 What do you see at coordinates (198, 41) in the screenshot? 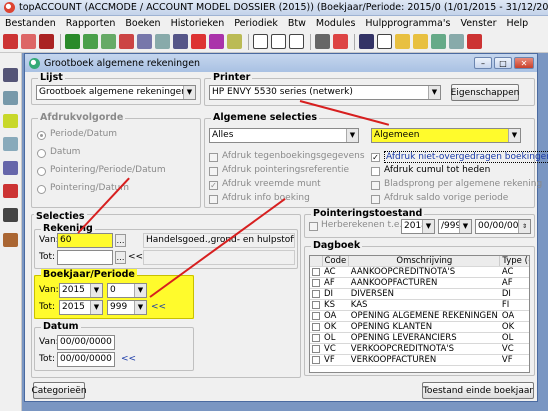
I see `pin-icon` at bounding box center [198, 41].